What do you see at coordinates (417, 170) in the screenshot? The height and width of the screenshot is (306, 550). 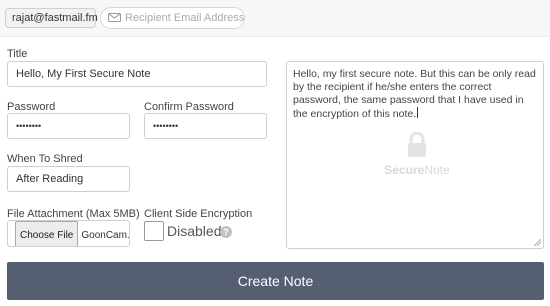 I see `watermark-brand: SecureNote` at bounding box center [417, 170].